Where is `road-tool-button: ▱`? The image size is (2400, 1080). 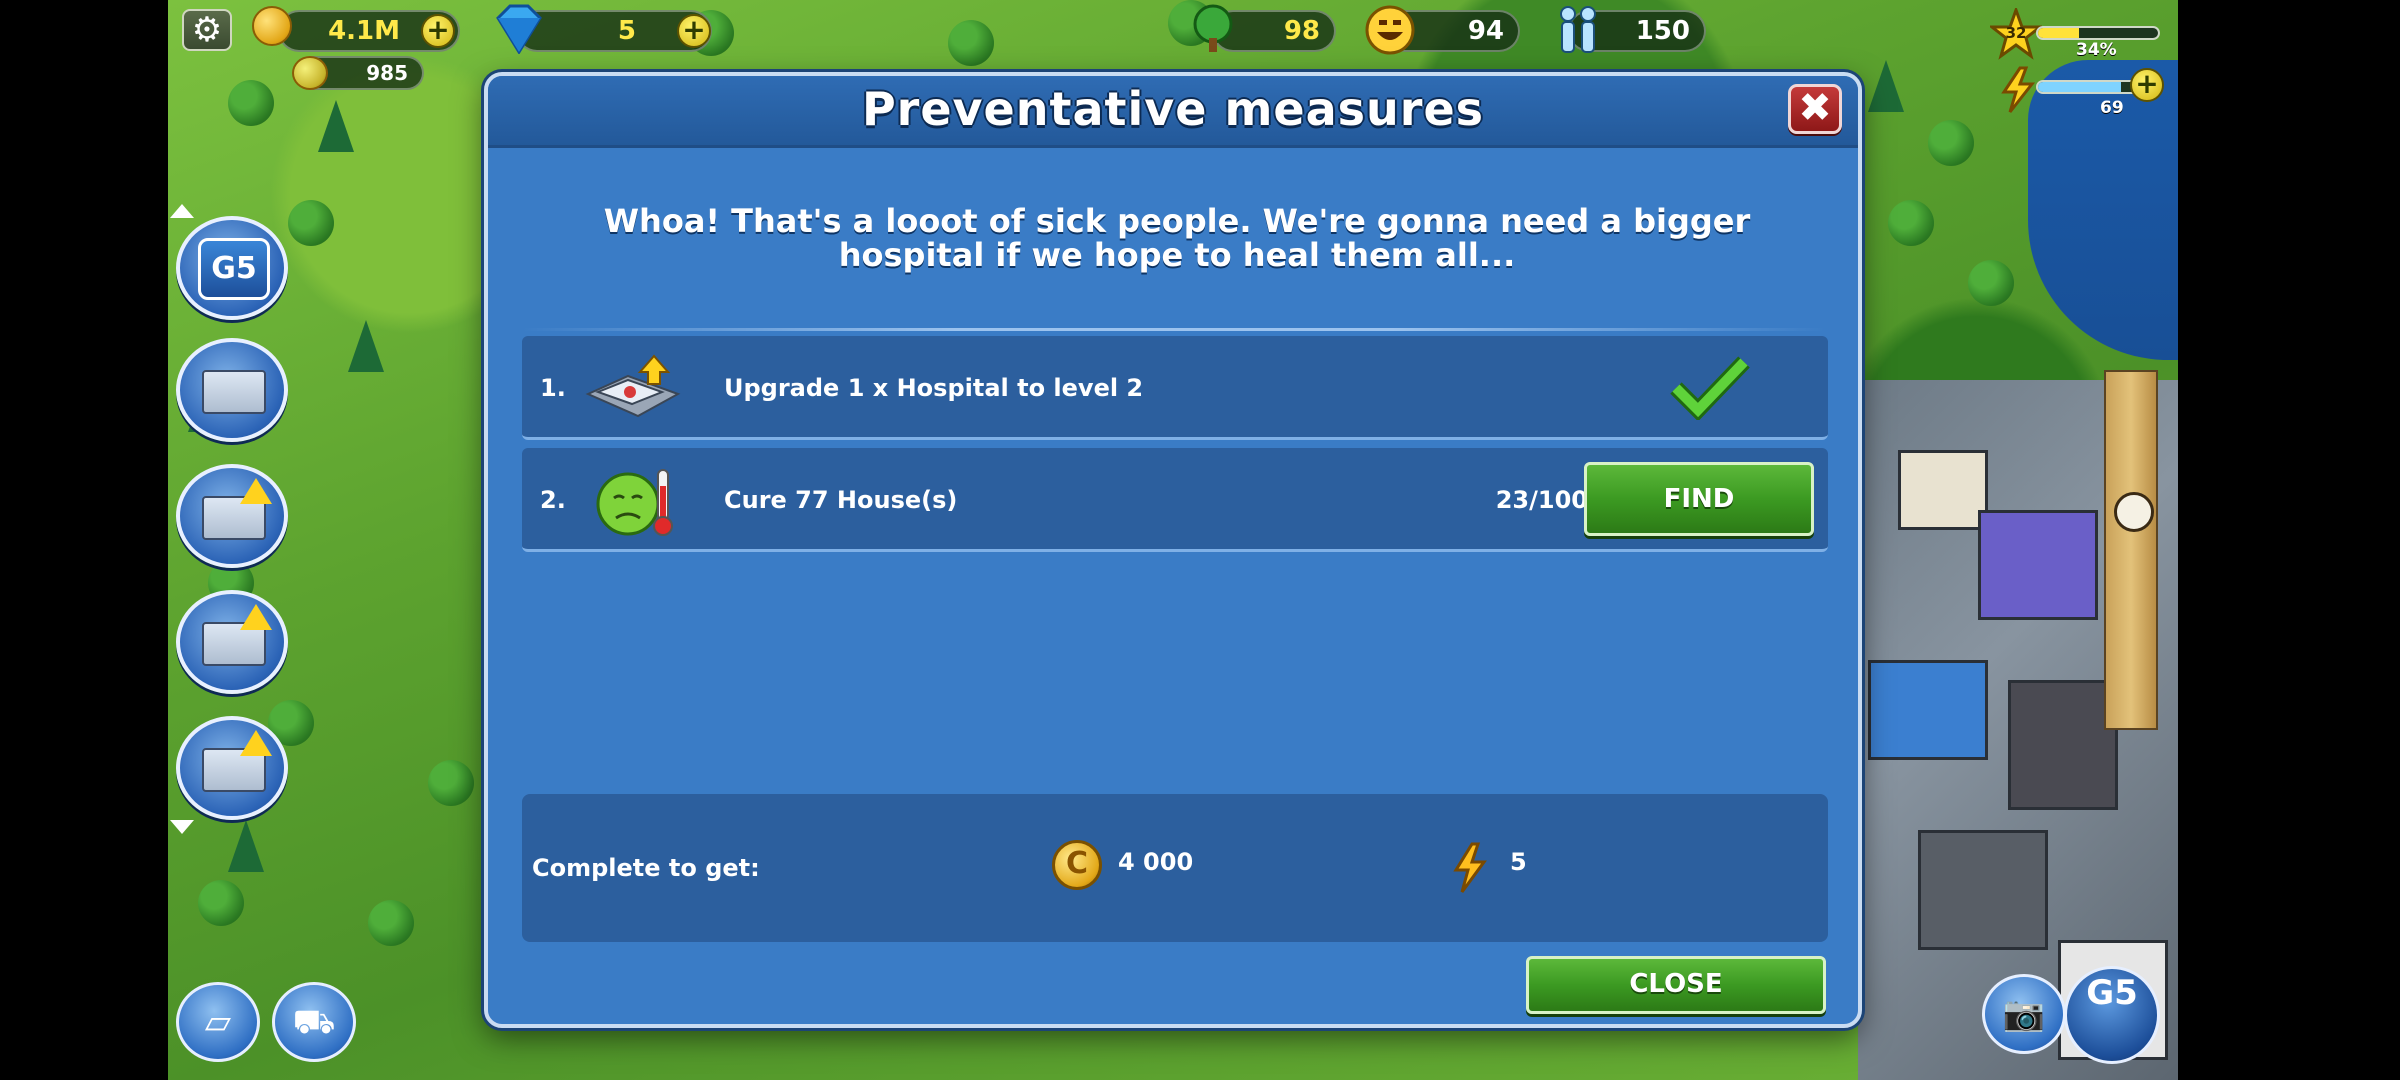 road-tool-button: ▱ is located at coordinates (218, 1022).